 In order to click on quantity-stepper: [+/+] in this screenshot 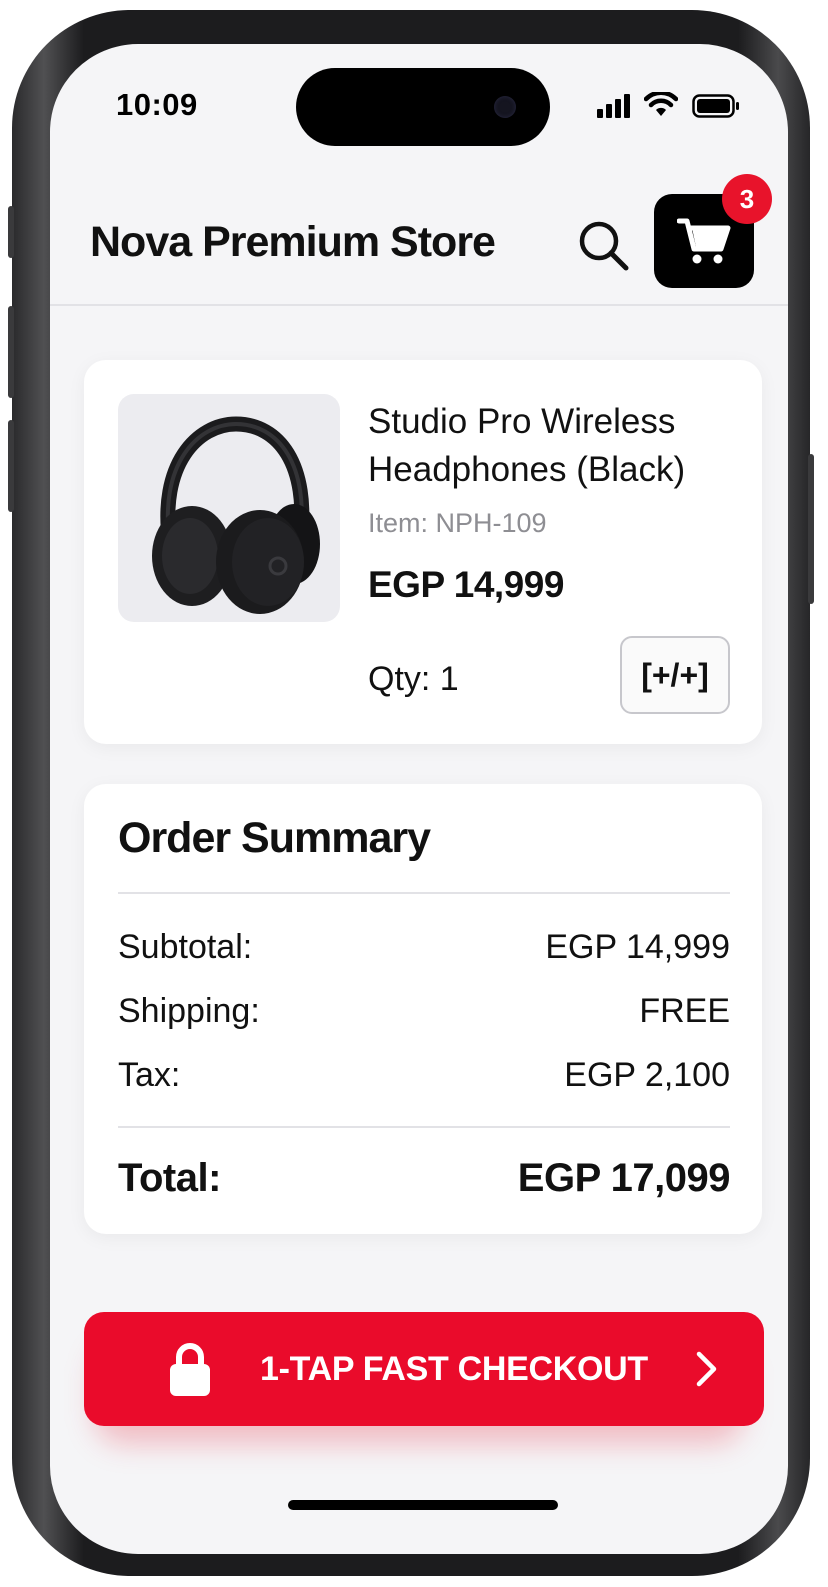, I will do `click(675, 675)`.